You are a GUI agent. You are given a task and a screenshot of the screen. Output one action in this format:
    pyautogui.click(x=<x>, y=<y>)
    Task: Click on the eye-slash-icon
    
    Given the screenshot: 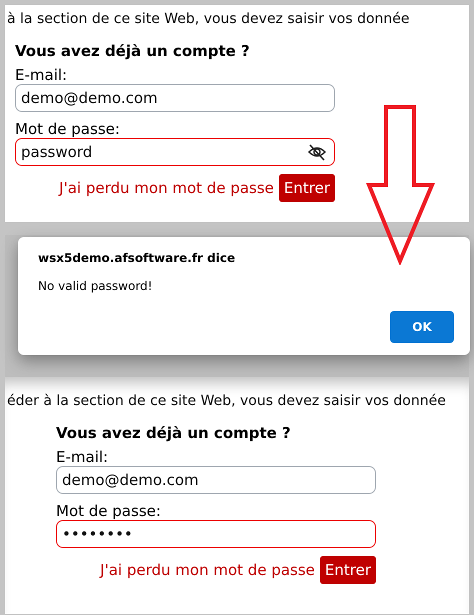 What is the action you would take?
    pyautogui.click(x=317, y=152)
    